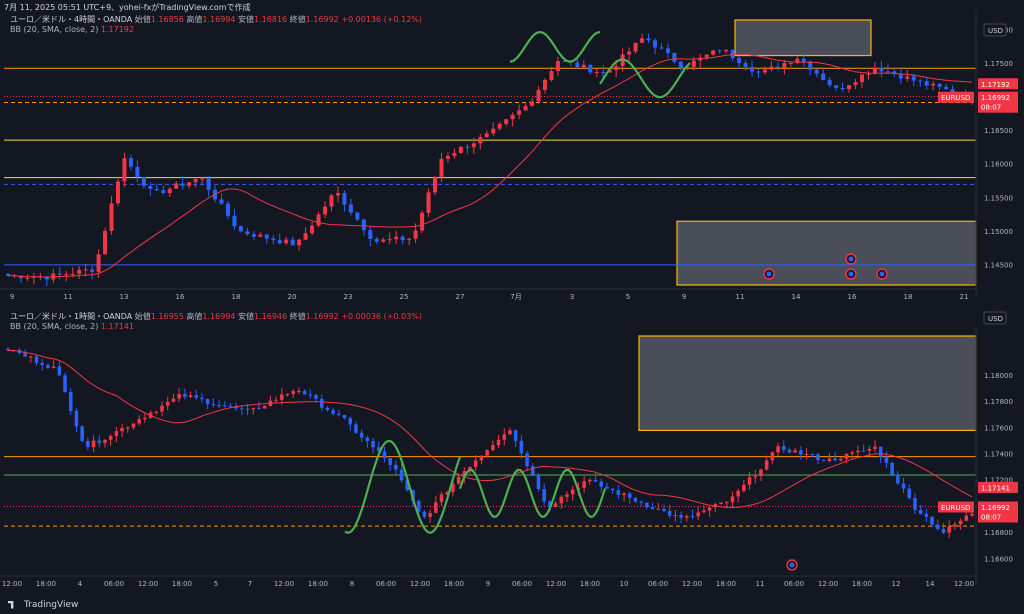  I want to click on price-tick: 1.17600, so click(998, 428).